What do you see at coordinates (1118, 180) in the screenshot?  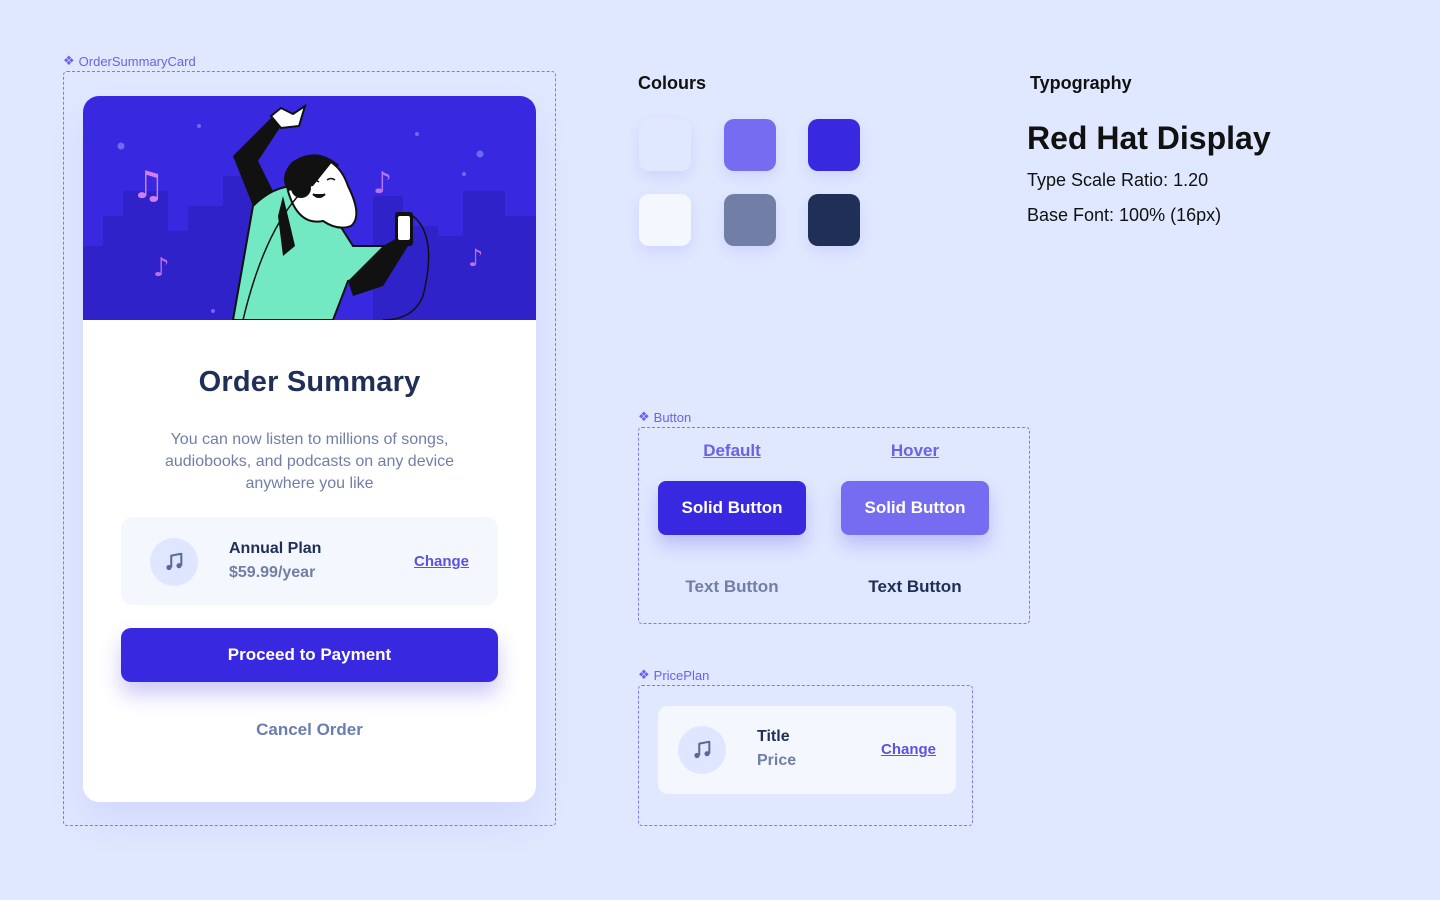 I see `type-scale-ratio: Type Scale Ratio: 1.20` at bounding box center [1118, 180].